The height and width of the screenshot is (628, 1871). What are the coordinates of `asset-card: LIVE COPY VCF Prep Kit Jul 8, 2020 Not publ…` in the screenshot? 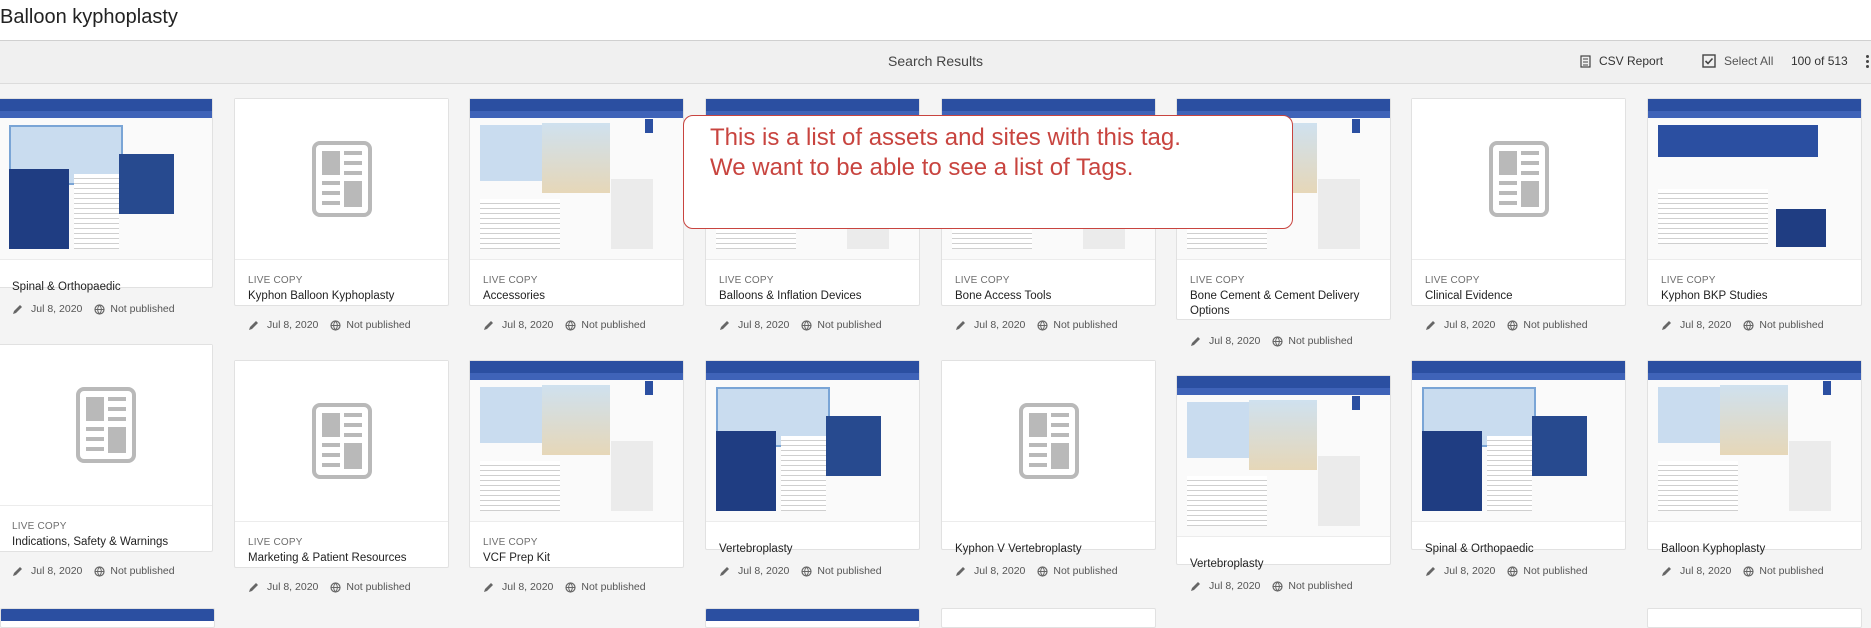 It's located at (576, 476).